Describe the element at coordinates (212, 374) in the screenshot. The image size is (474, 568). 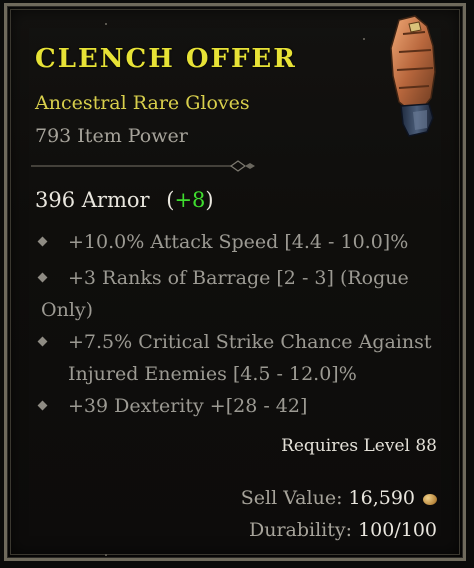
I see `affix-text-continued: Injured Enemies [4.5 - 12.0]%` at that location.